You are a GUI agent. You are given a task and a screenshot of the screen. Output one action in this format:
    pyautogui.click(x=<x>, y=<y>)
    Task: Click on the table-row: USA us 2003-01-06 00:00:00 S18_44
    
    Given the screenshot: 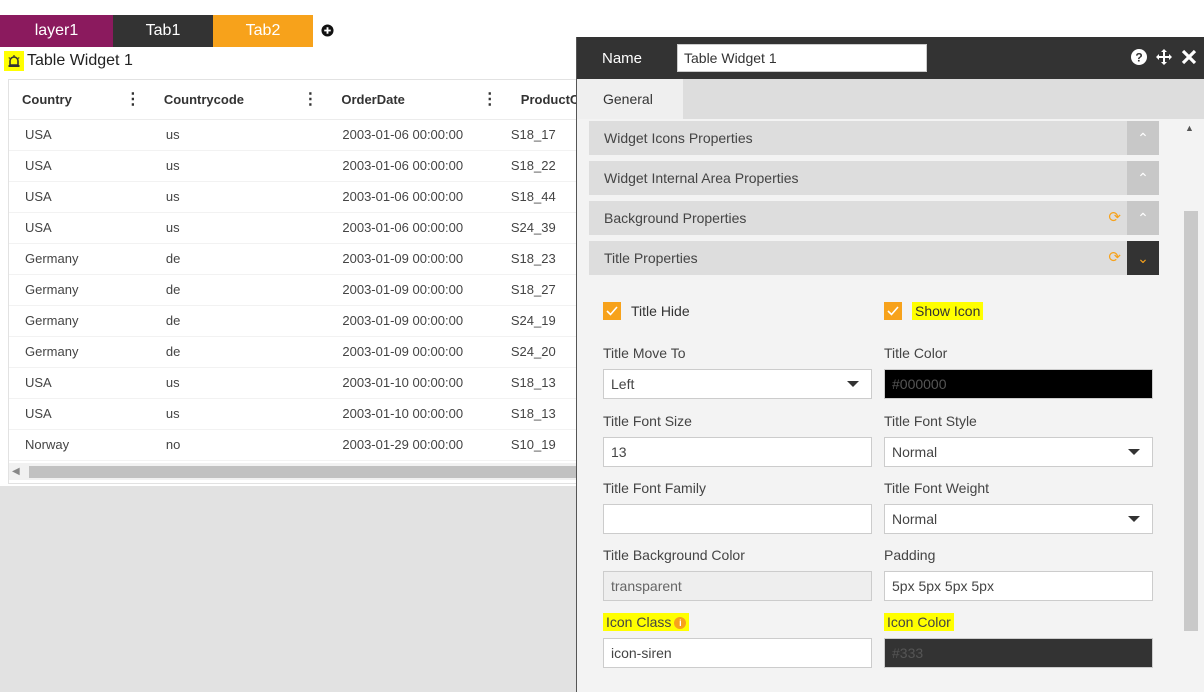 What is the action you would take?
    pyautogui.click(x=308, y=197)
    